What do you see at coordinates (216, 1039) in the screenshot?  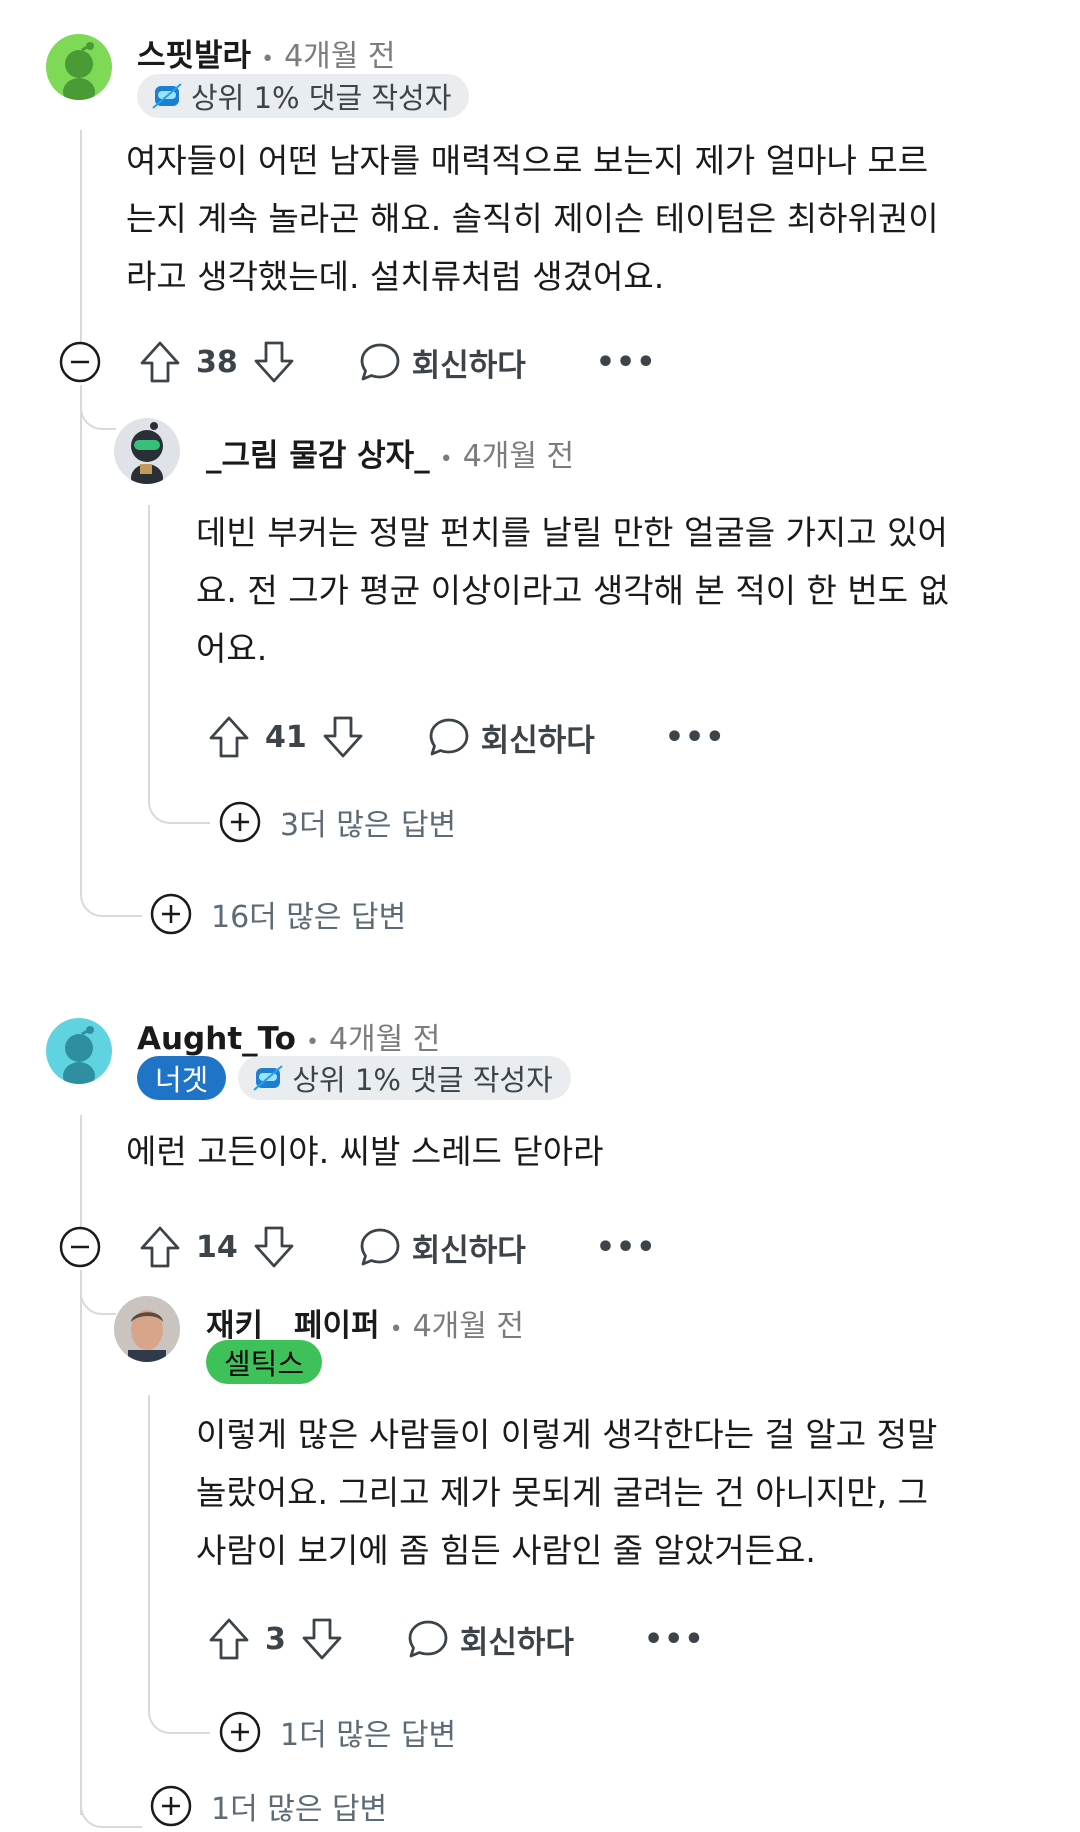 I see `username: Aught_To` at bounding box center [216, 1039].